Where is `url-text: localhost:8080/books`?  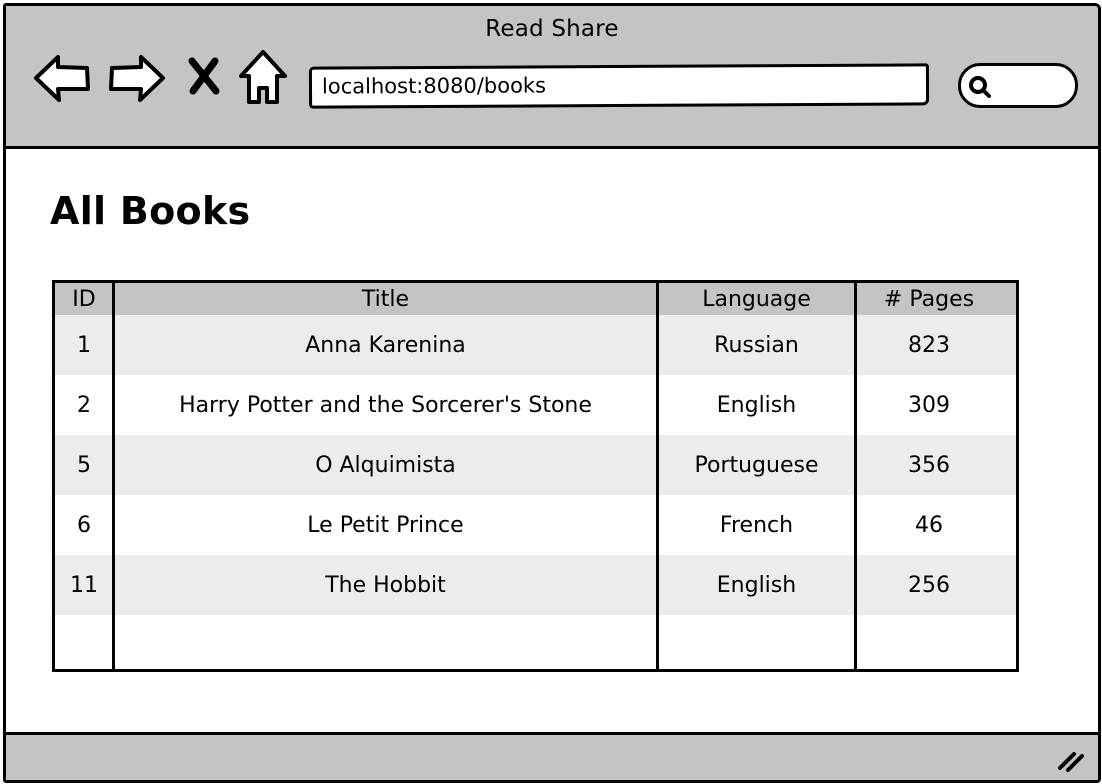
url-text: localhost:8080/books is located at coordinates (434, 86).